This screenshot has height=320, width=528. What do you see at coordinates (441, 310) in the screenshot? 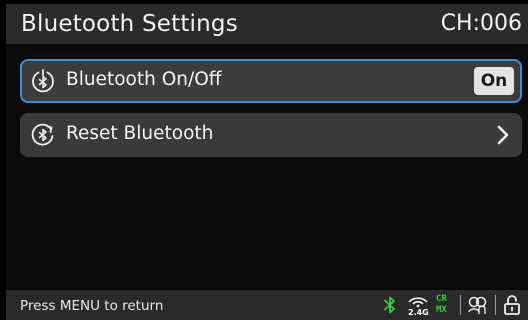
I see `crmx-bottom-label: MX` at bounding box center [441, 310].